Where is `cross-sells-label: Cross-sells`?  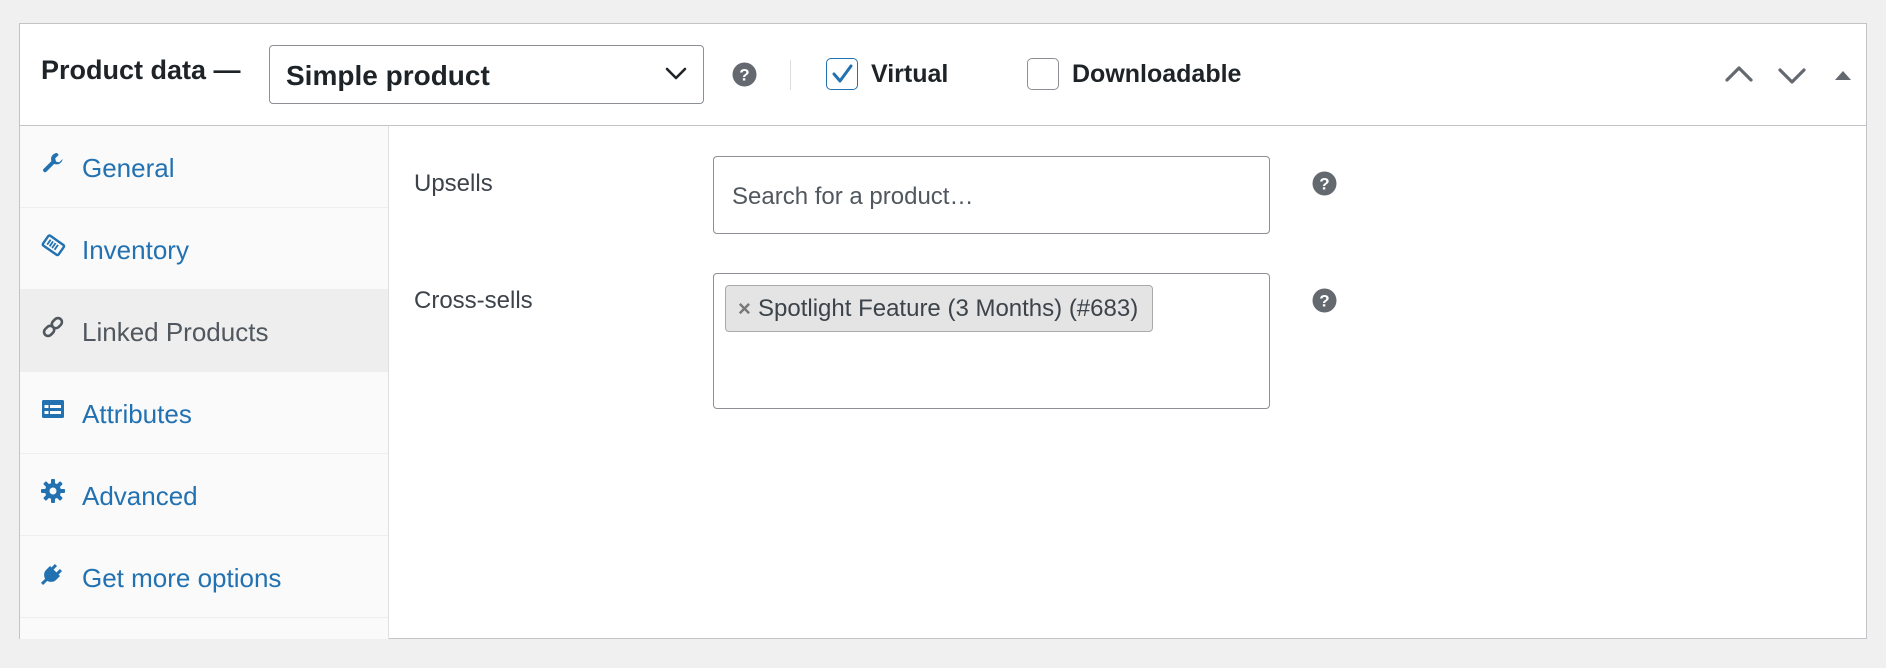 cross-sells-label: Cross-sells is located at coordinates (473, 300).